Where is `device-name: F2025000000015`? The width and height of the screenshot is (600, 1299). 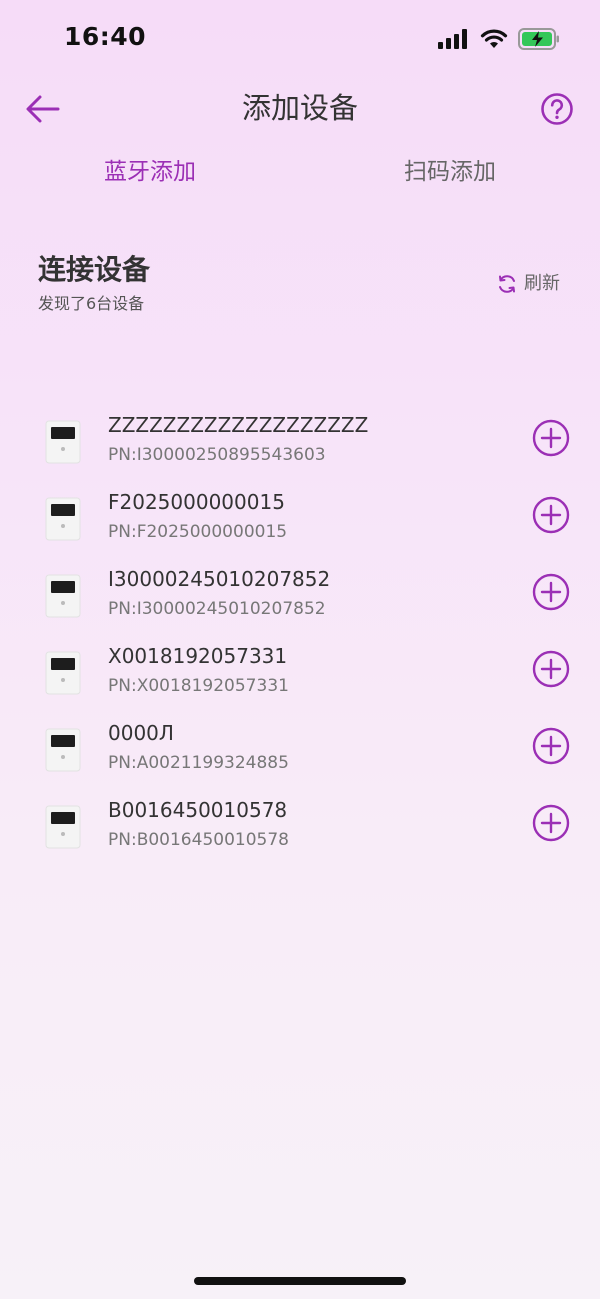 device-name: F2025000000015 is located at coordinates (196, 502).